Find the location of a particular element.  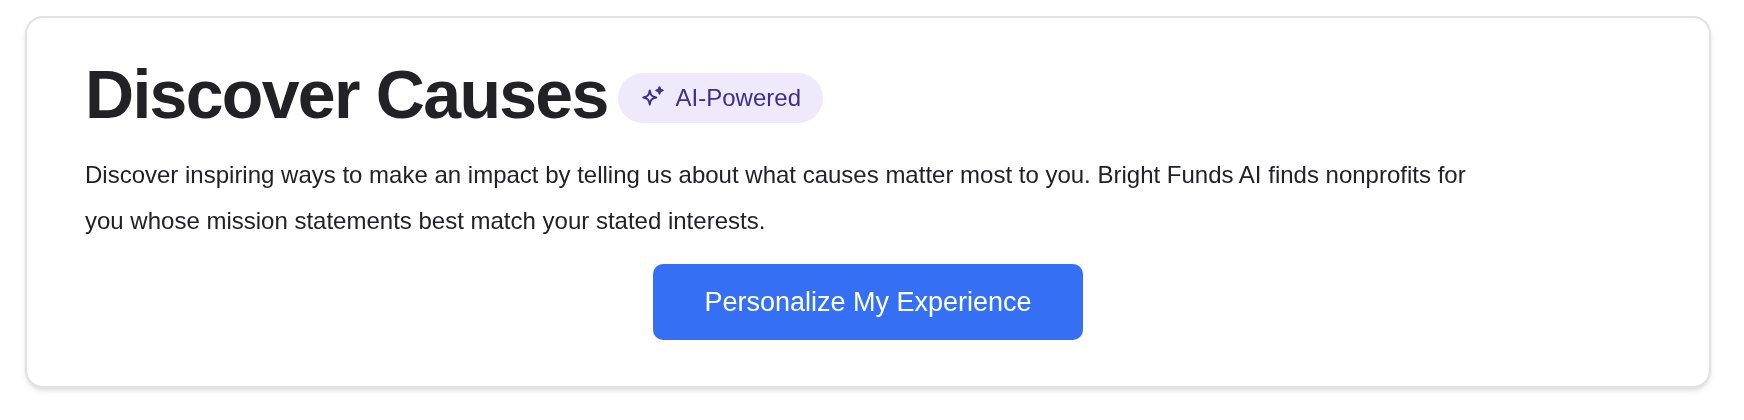

badge-label: AI-Powered is located at coordinates (738, 98).